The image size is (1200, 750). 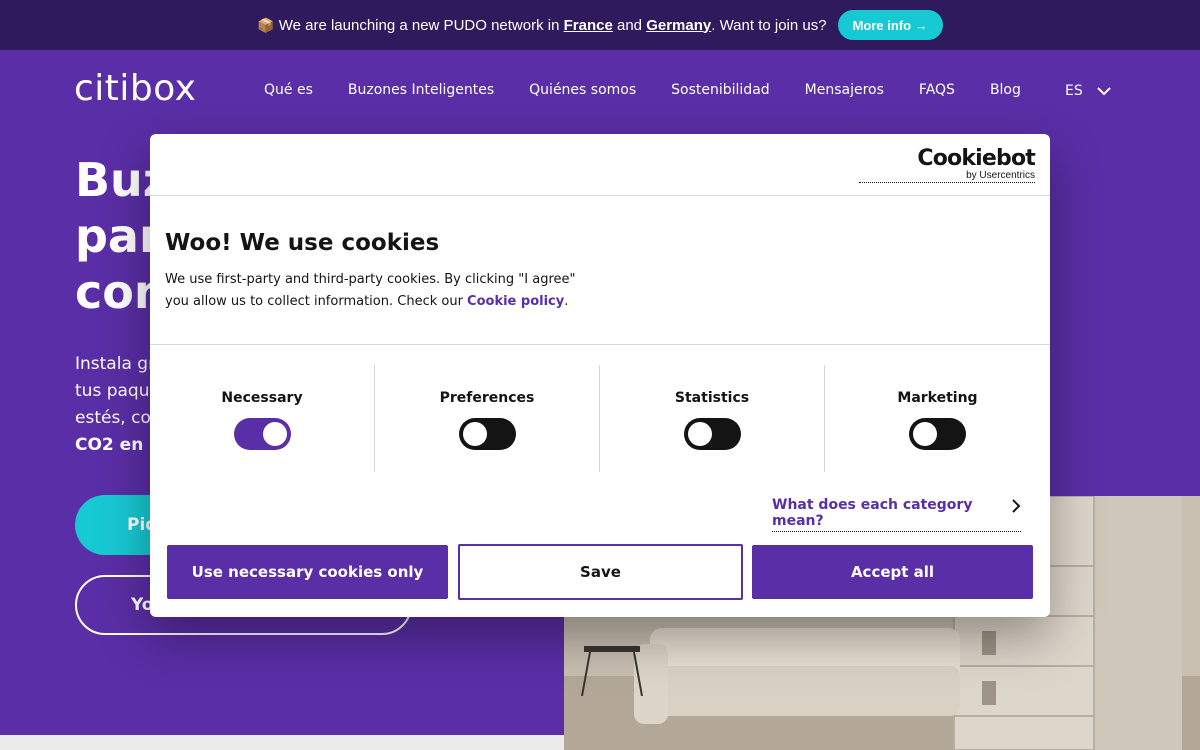 What do you see at coordinates (678, 25) in the screenshot?
I see `germany-link: Germany` at bounding box center [678, 25].